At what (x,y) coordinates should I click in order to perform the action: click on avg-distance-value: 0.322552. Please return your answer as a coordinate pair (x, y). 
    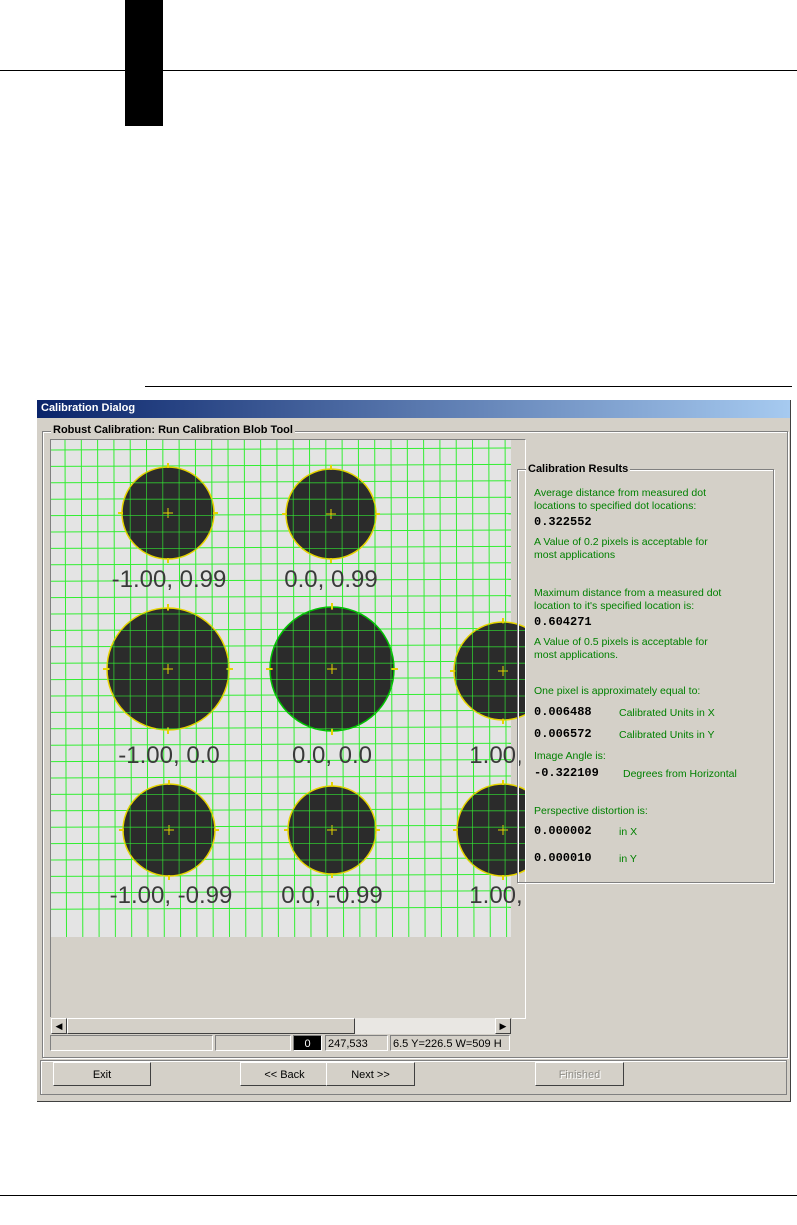
    Looking at the image, I should click on (563, 522).